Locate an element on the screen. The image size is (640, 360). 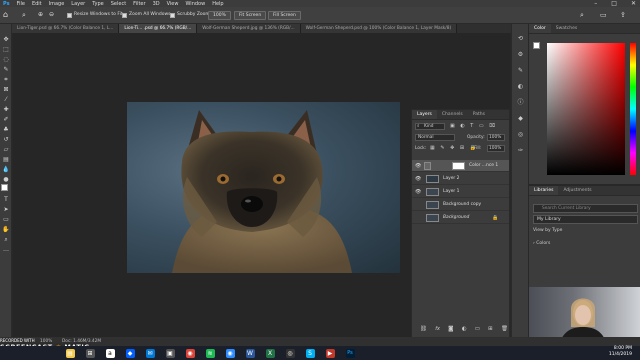
info-icon: ⓘ is located at coordinates (520, 102).